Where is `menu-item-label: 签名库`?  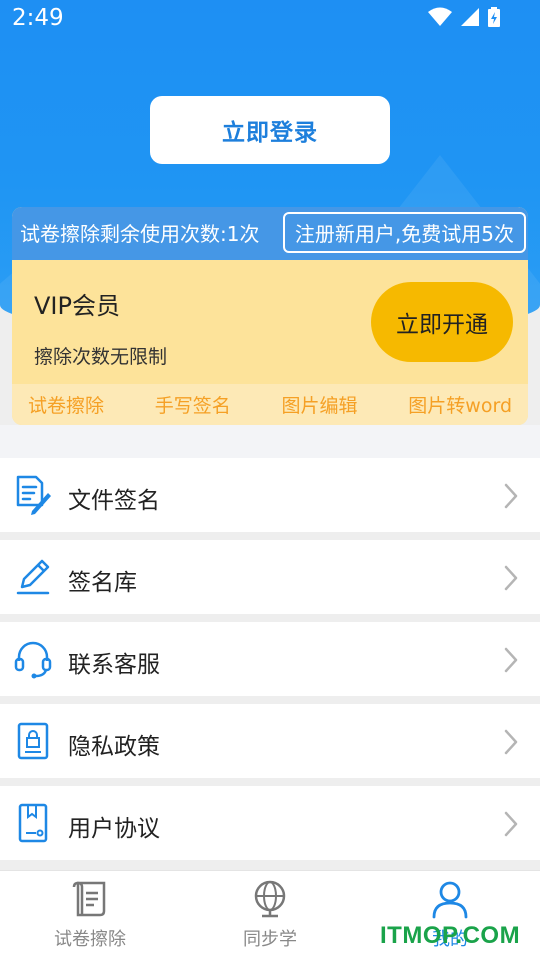
menu-item-label: 签名库 is located at coordinates (102, 583).